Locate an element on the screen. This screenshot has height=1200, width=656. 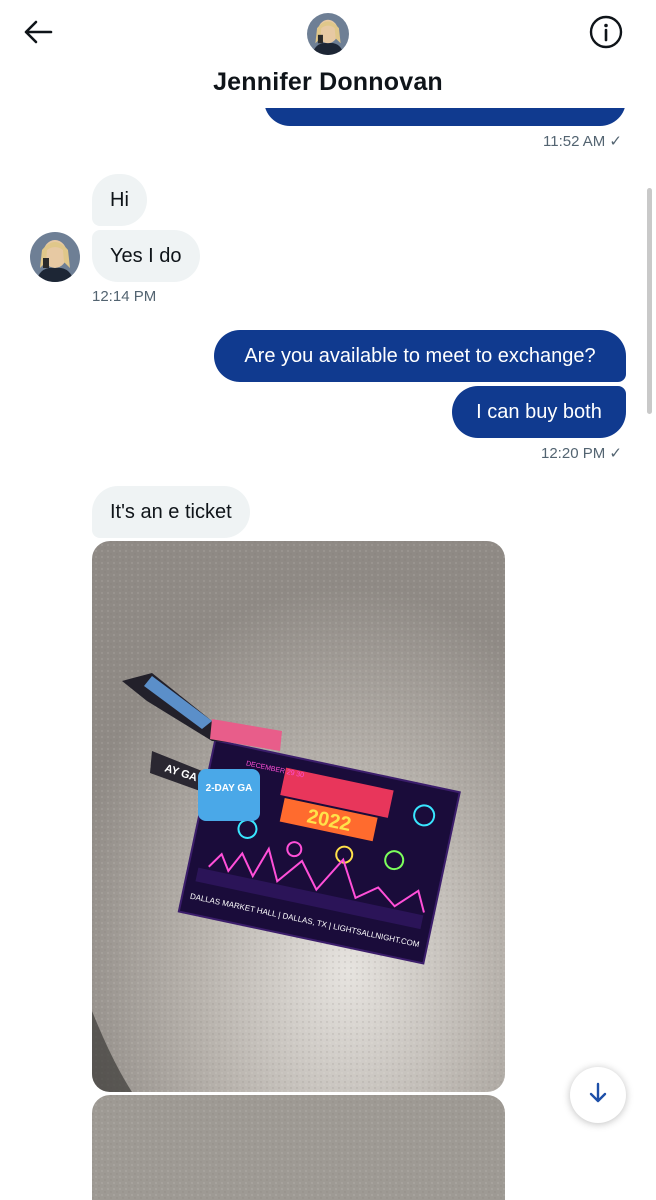
arrow-left-icon is located at coordinates (38, 34).